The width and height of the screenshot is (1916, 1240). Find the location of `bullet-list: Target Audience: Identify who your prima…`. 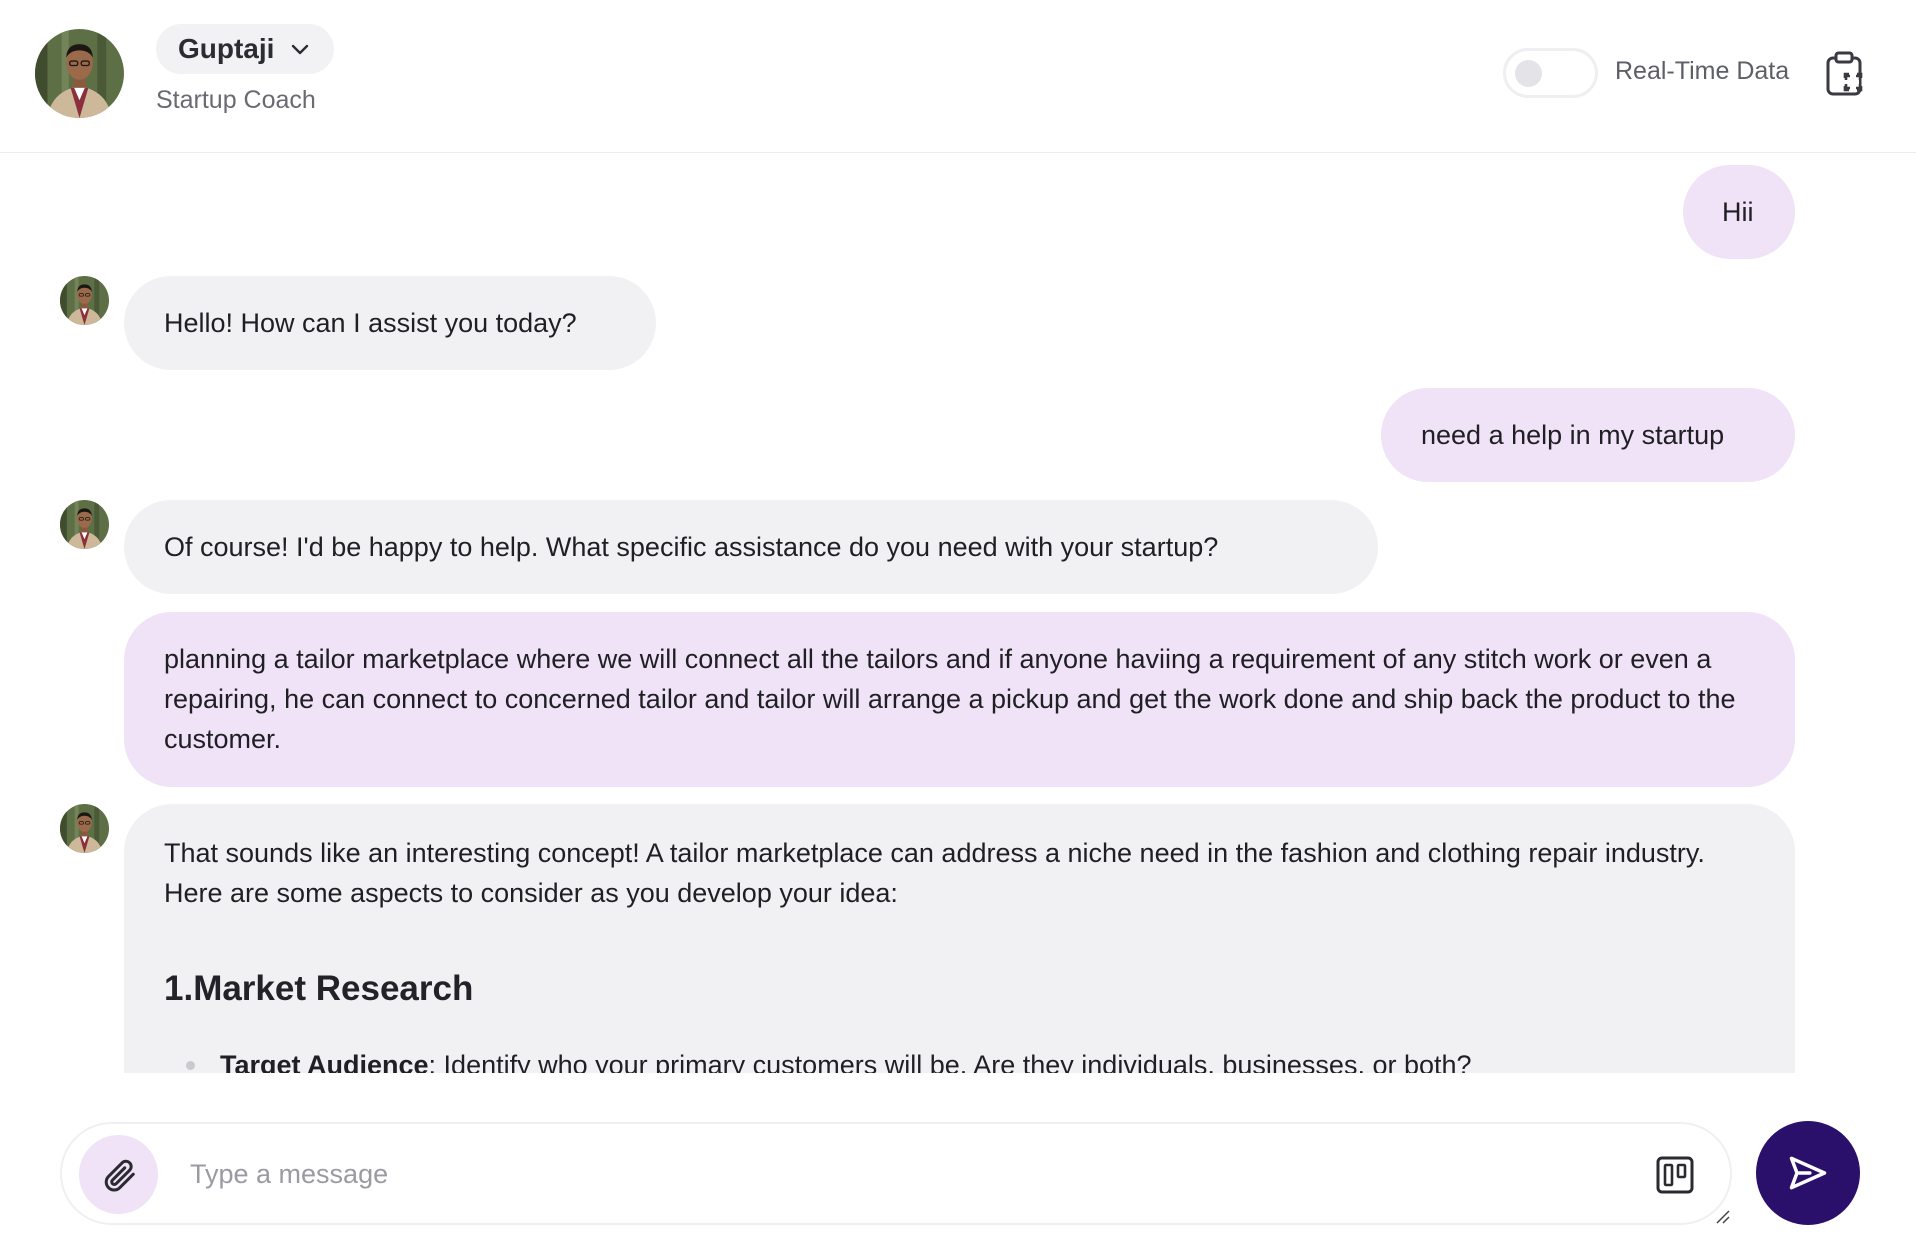

bullet-list: Target Audience: Identify who your prima… is located at coordinates (959, 1059).